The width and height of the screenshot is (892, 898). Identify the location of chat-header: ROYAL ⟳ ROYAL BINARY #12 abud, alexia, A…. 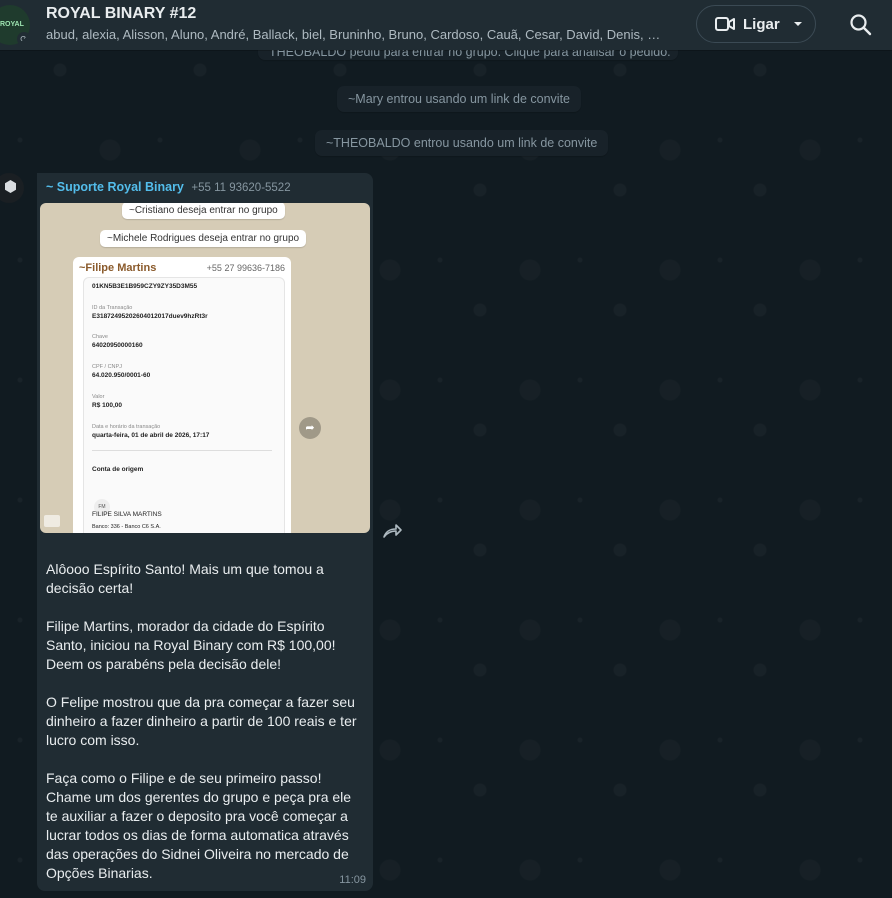
(446, 25).